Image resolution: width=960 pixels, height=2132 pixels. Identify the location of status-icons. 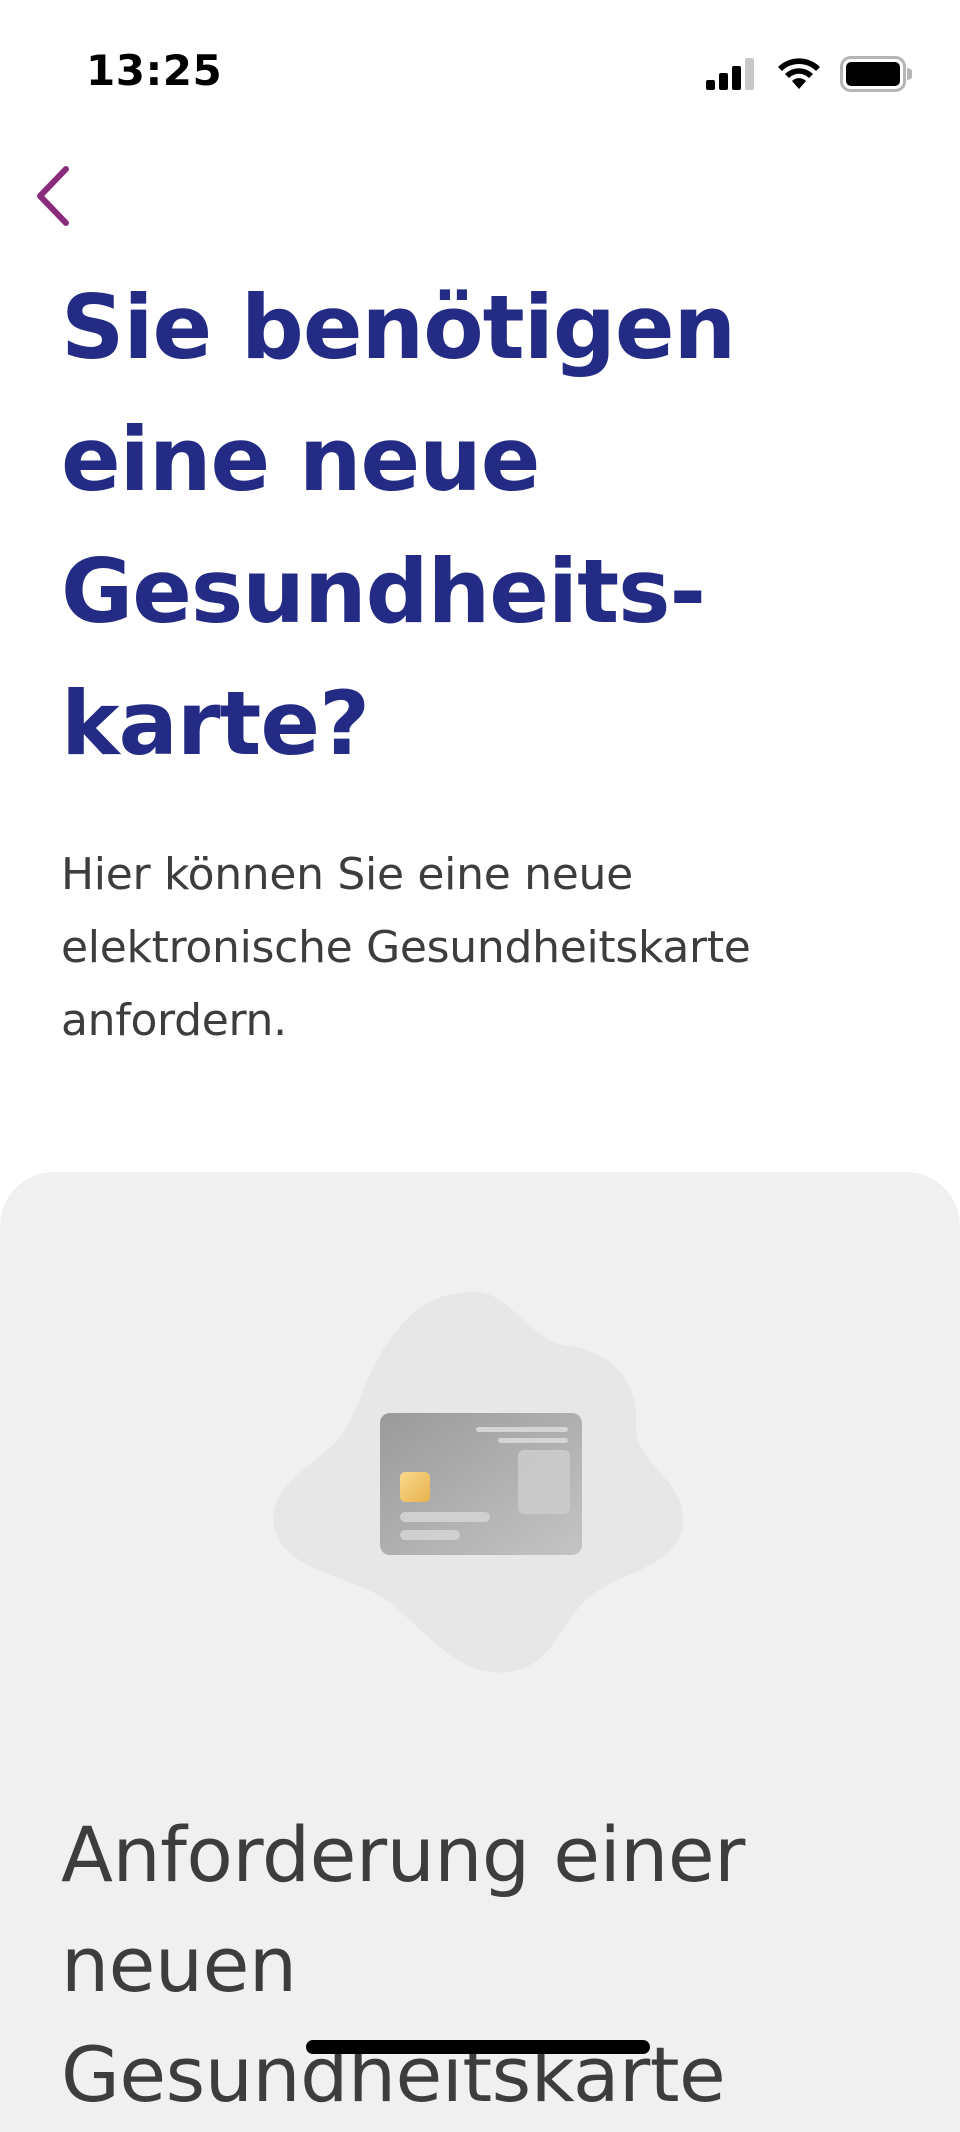
(809, 74).